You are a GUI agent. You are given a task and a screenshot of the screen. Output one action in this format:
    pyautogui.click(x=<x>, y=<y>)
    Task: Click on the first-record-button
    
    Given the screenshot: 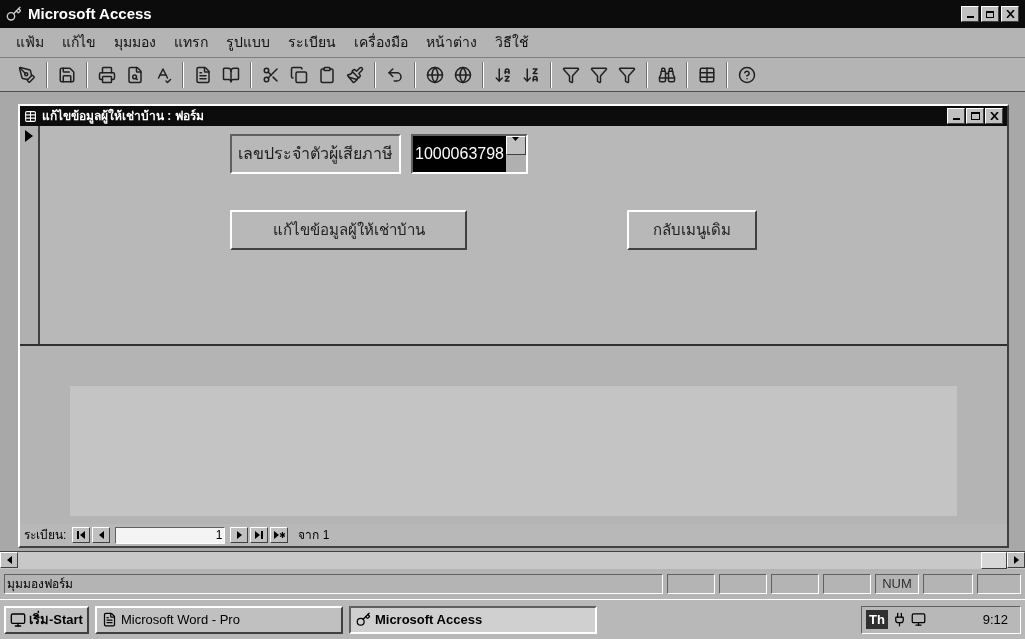 What is the action you would take?
    pyautogui.click(x=81, y=535)
    